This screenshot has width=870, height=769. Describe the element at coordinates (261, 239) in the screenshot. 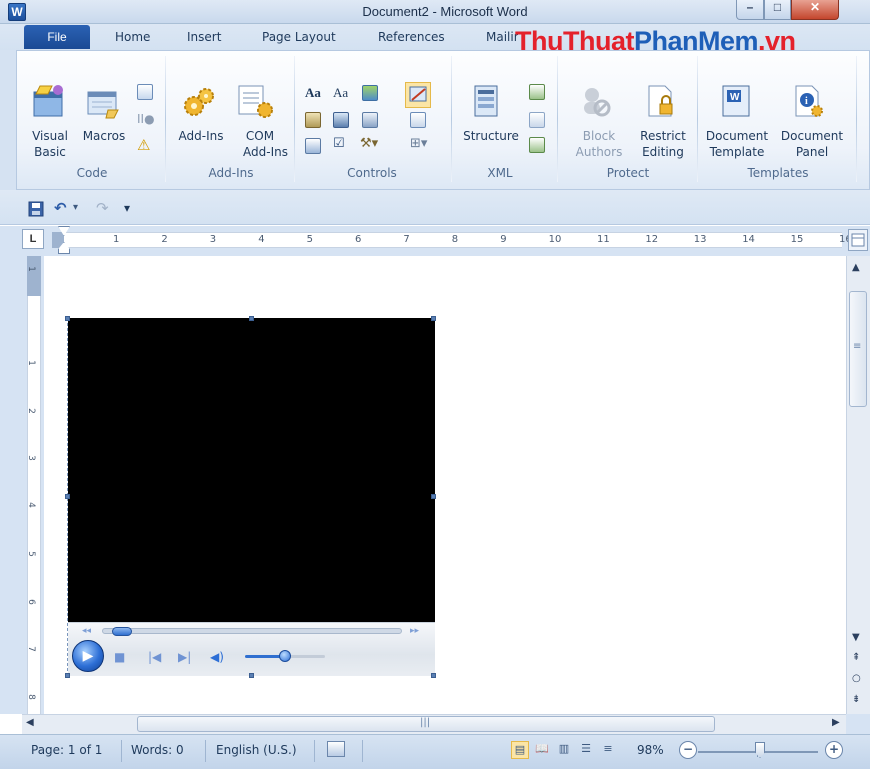

I see `ruler-number: 4` at that location.